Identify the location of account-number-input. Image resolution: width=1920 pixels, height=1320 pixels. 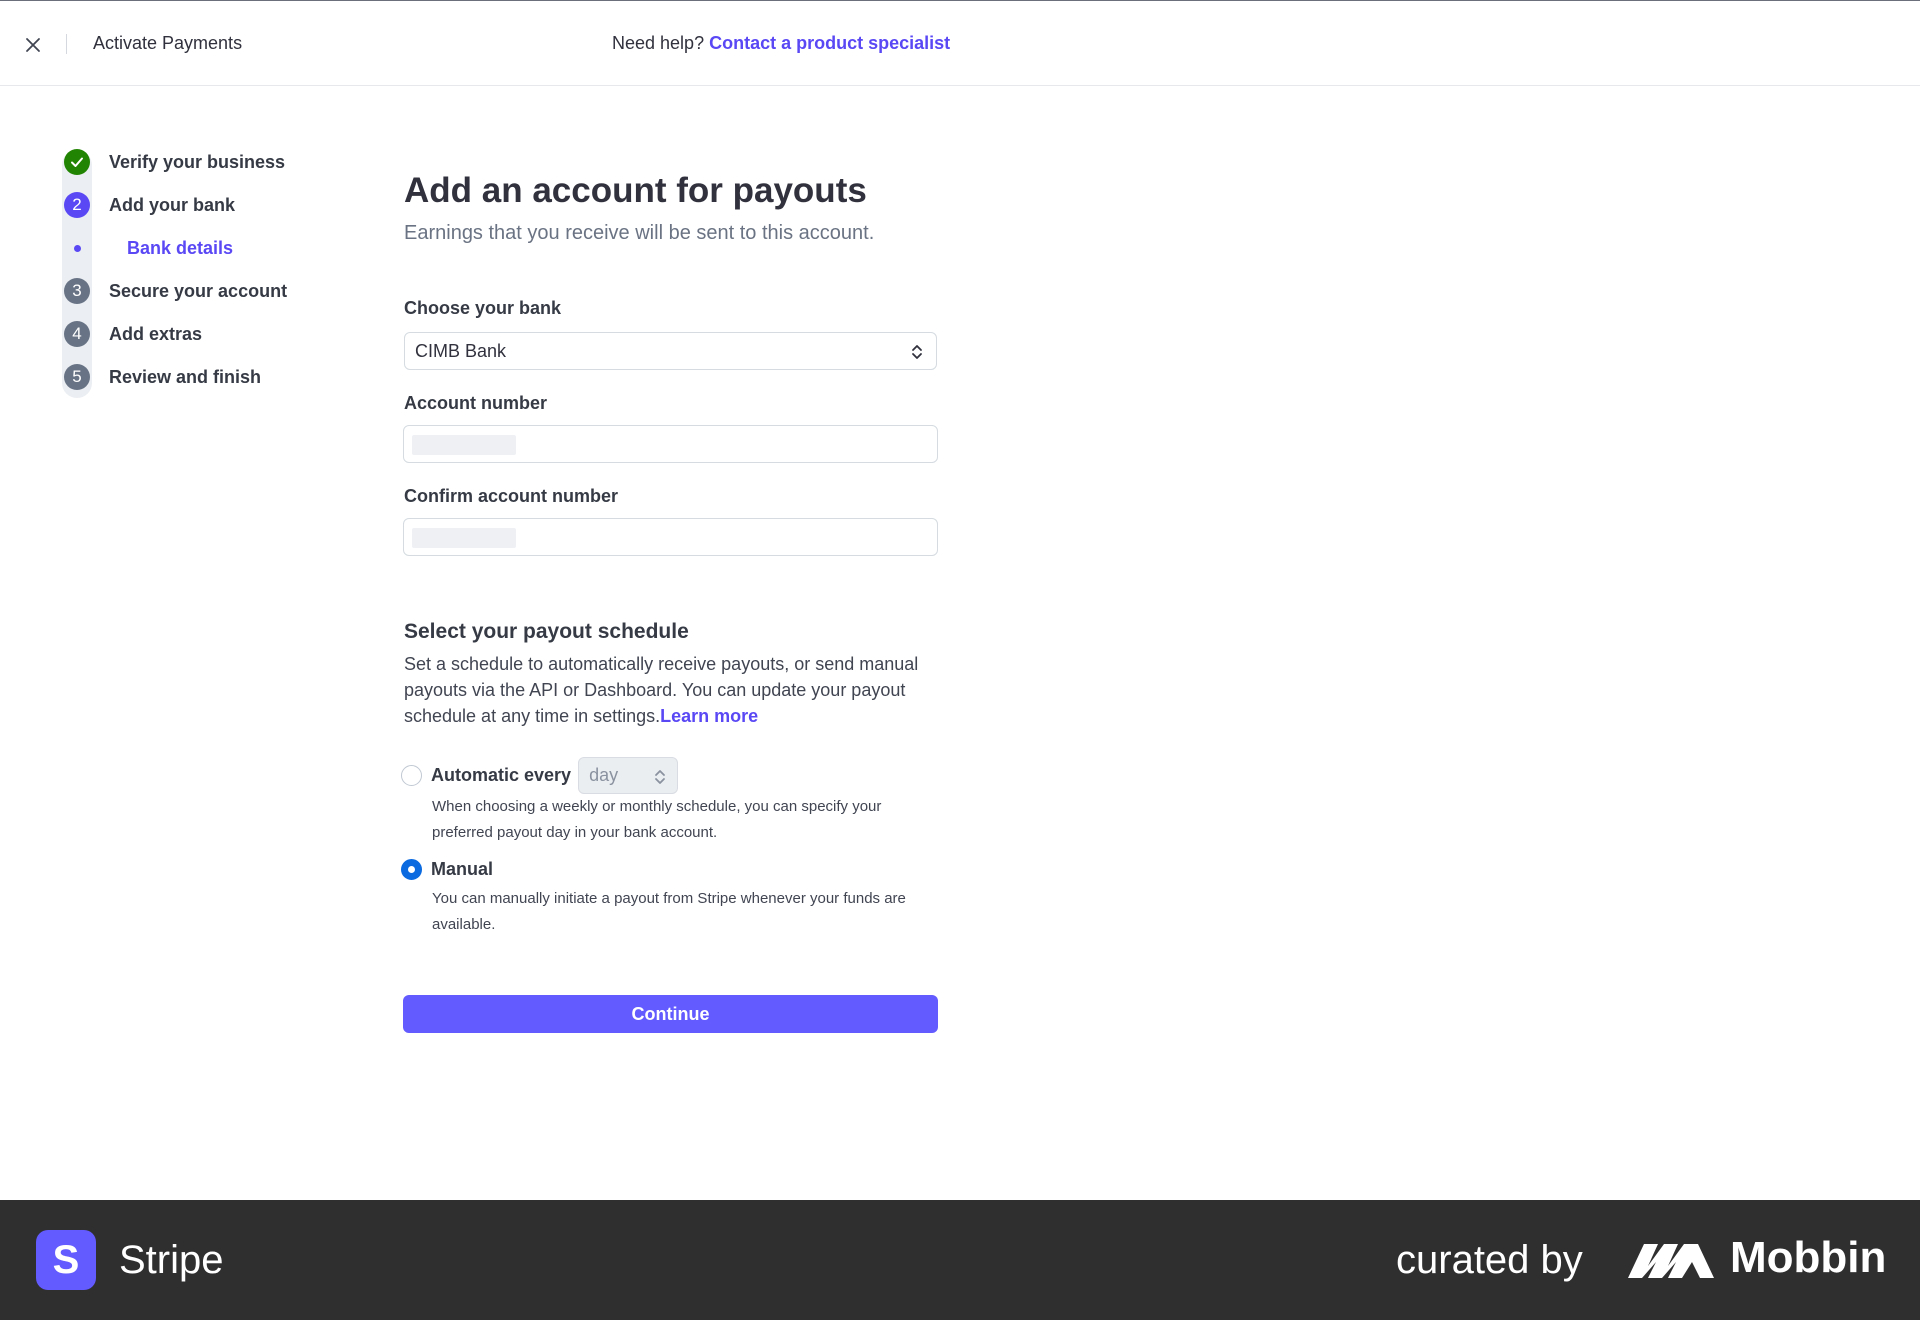
(670, 444).